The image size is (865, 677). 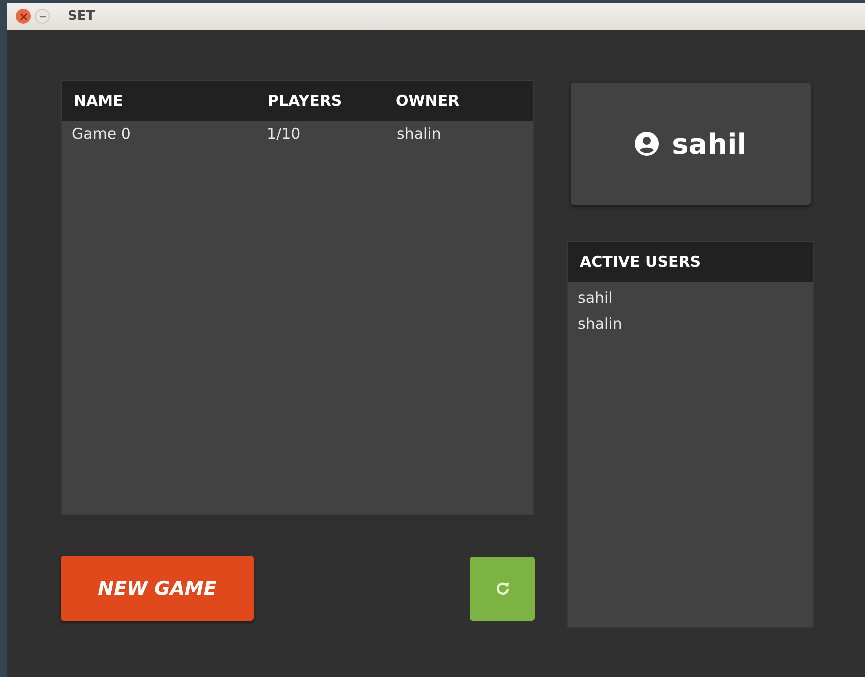 I want to click on panel-title: ACTIVE USERS, so click(x=641, y=262).